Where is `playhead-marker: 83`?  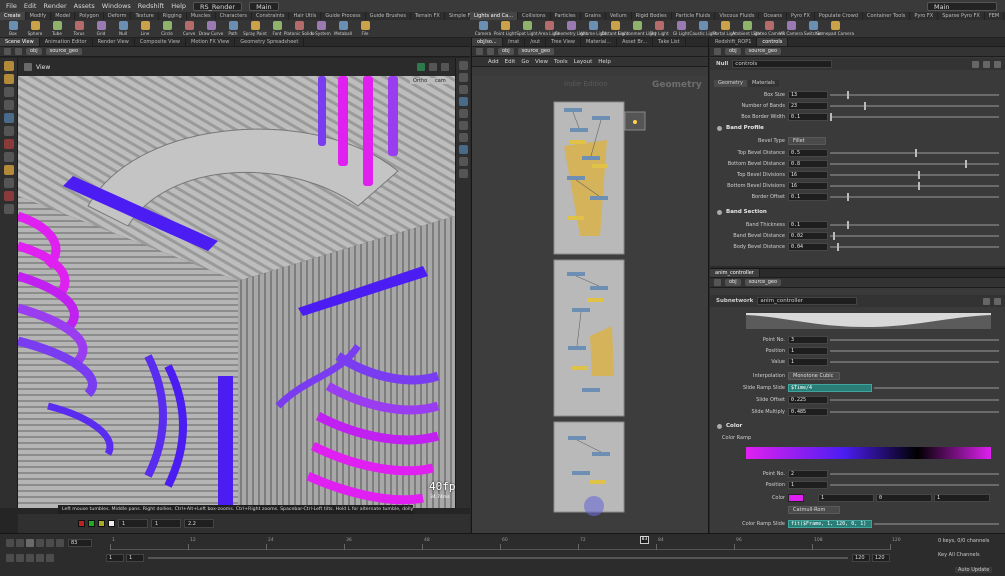
playhead-marker: 83 is located at coordinates (644, 540).